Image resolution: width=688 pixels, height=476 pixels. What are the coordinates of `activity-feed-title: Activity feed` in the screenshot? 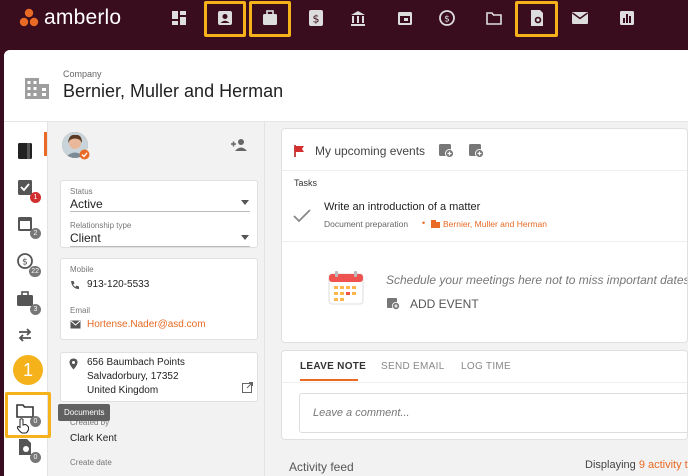 It's located at (321, 467).